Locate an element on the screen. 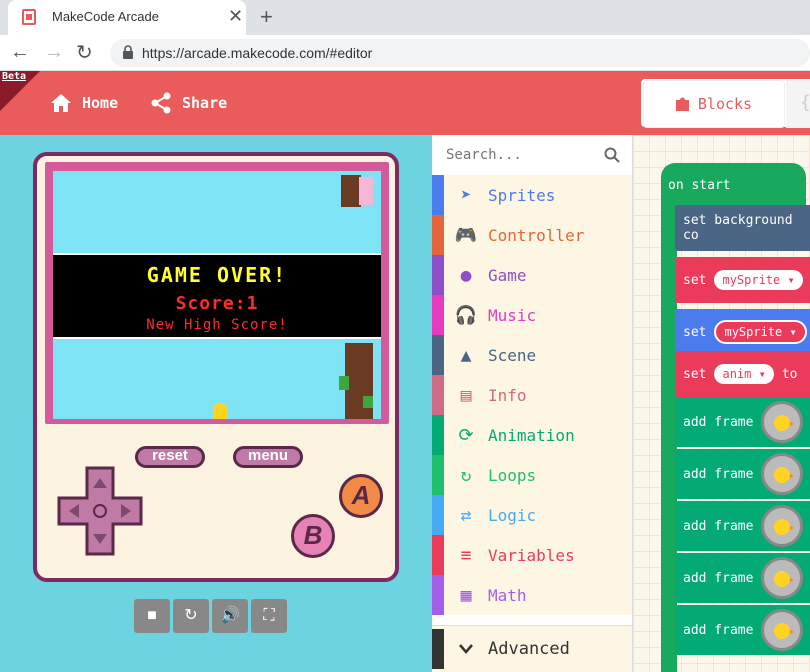 Image resolution: width=810 pixels, height=672 pixels. stop-icon: ■ is located at coordinates (152, 616).